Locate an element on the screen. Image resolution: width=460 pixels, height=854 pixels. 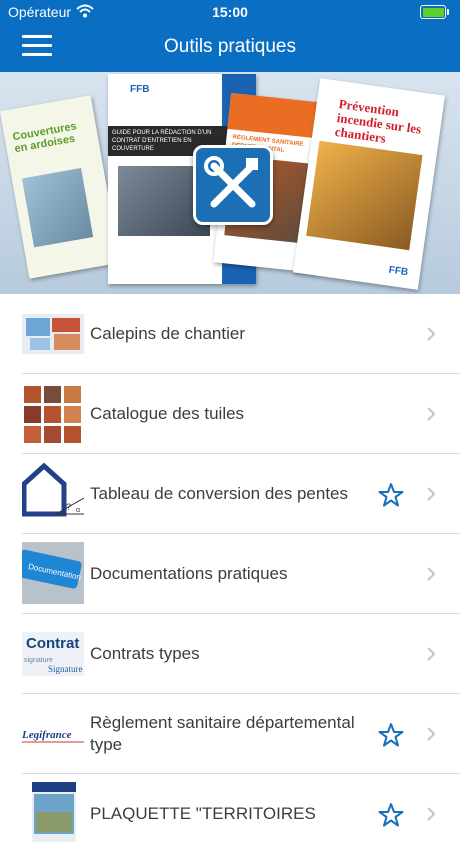
clock: 15:00 is located at coordinates (230, 12).